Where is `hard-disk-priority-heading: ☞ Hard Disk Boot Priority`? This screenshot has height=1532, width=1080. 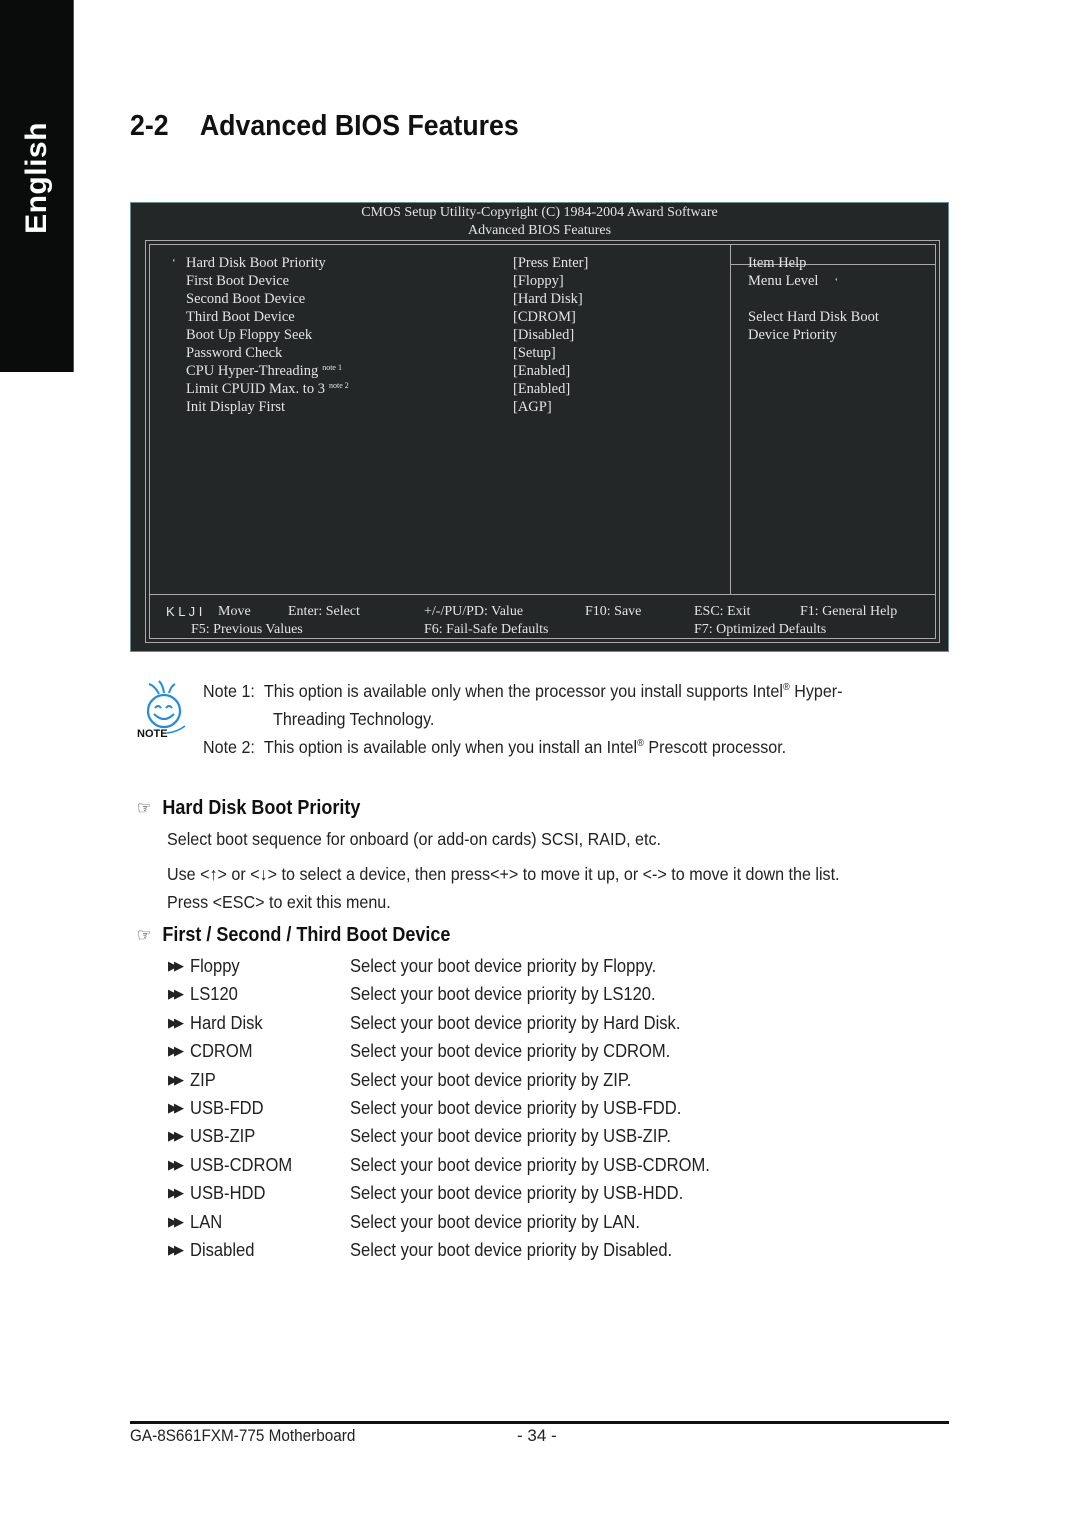 hard-disk-priority-heading: ☞ Hard Disk Boot Priority is located at coordinates (249, 808).